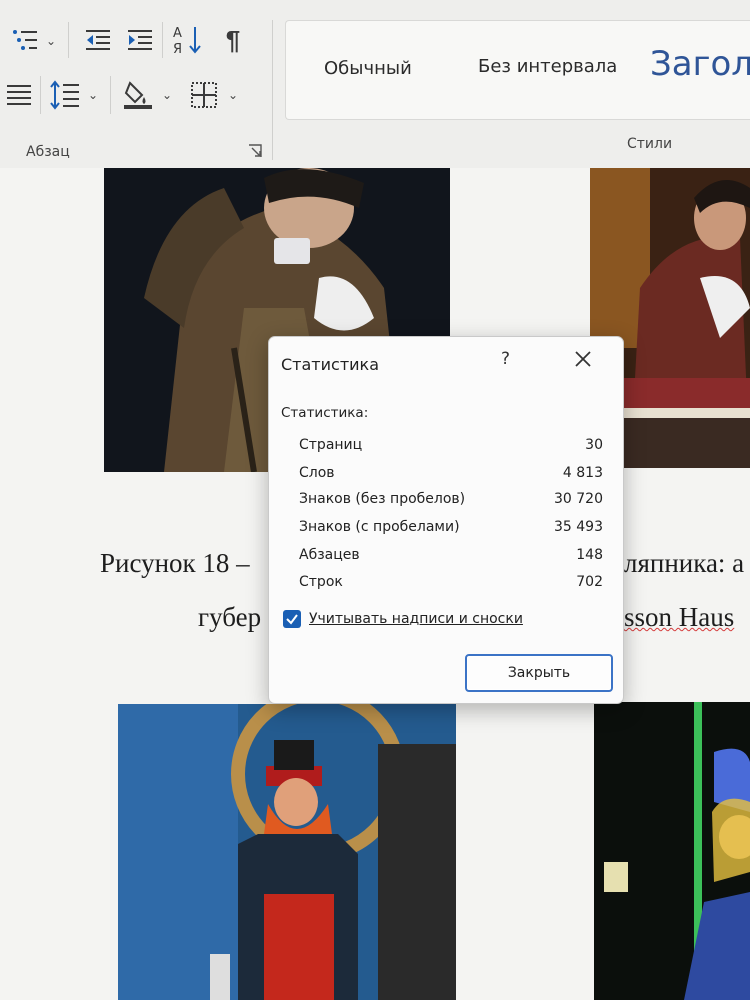 The width and height of the screenshot is (750, 1000). I want to click on stat-value: 4 813, so click(582, 473).